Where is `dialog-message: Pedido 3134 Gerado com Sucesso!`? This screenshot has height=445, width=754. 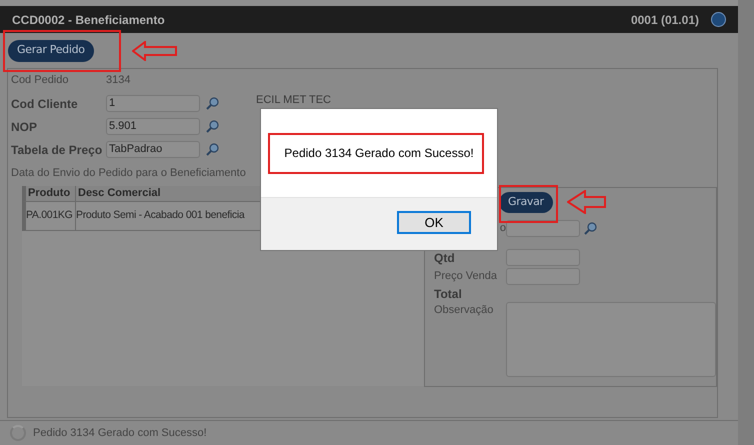
dialog-message: Pedido 3134 Gerado com Sucesso! is located at coordinates (379, 153).